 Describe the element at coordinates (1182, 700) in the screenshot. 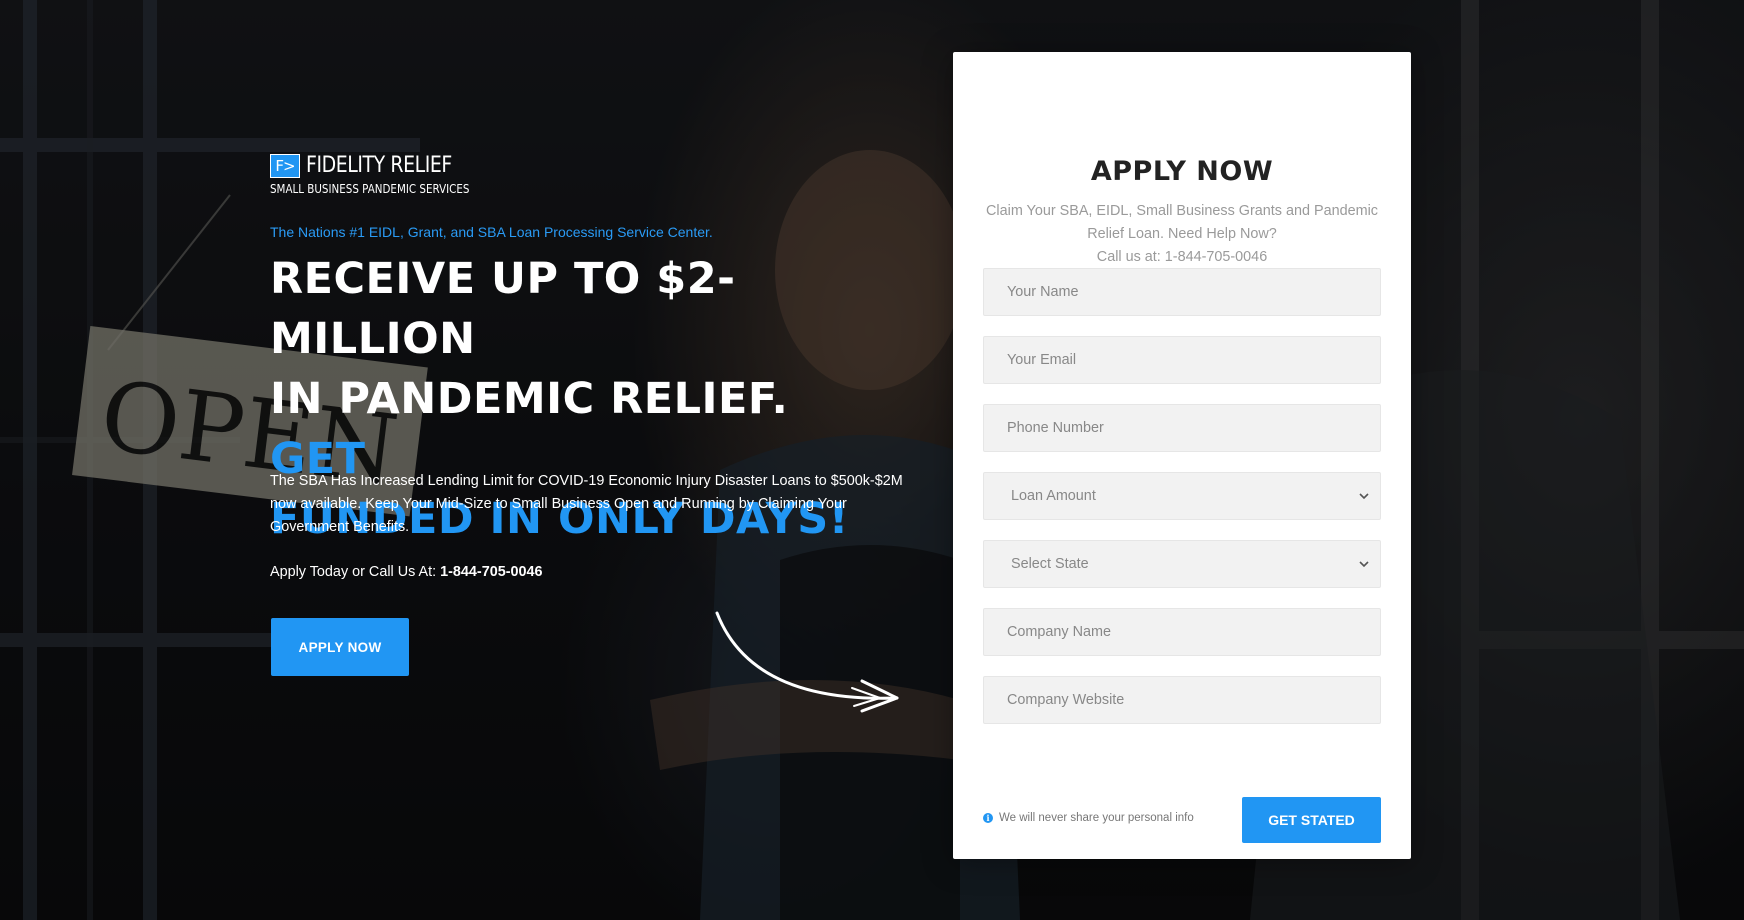

I see `company-website-input` at that location.